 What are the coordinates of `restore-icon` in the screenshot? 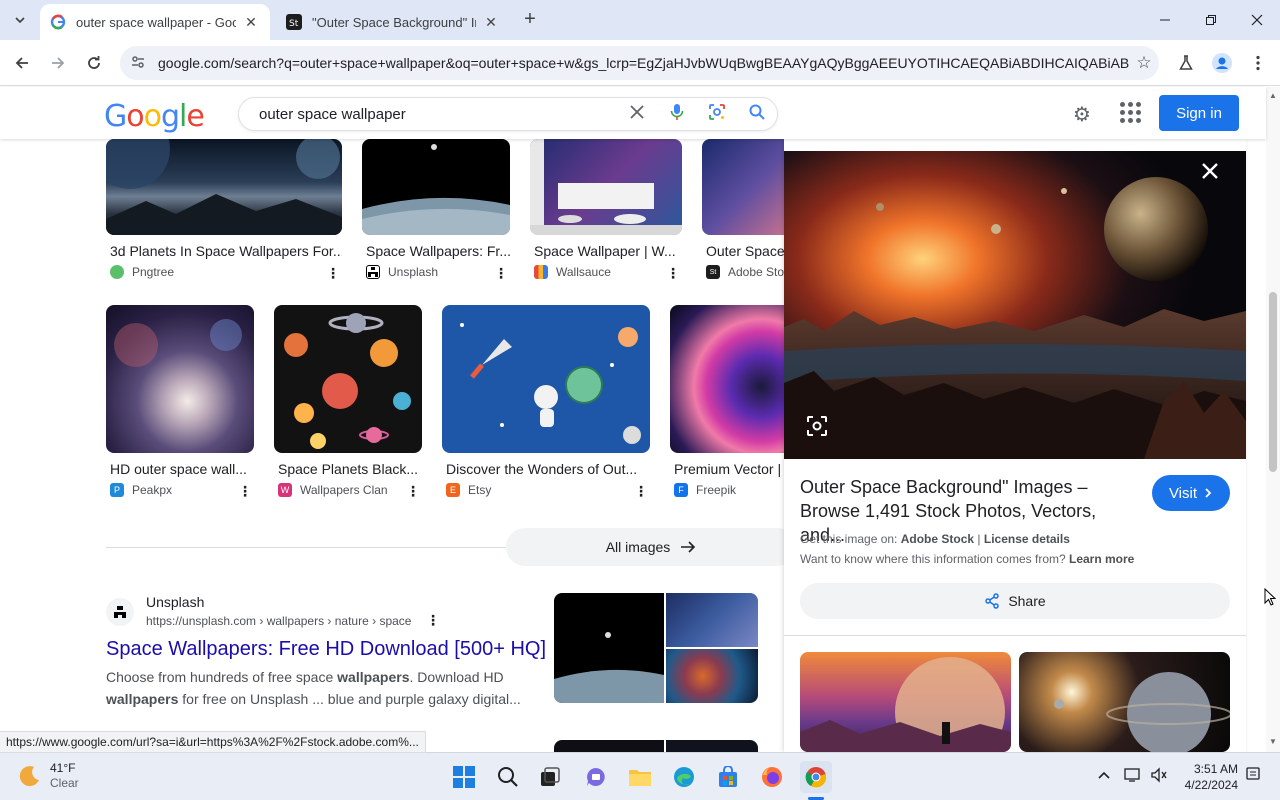 It's located at (1211, 20).